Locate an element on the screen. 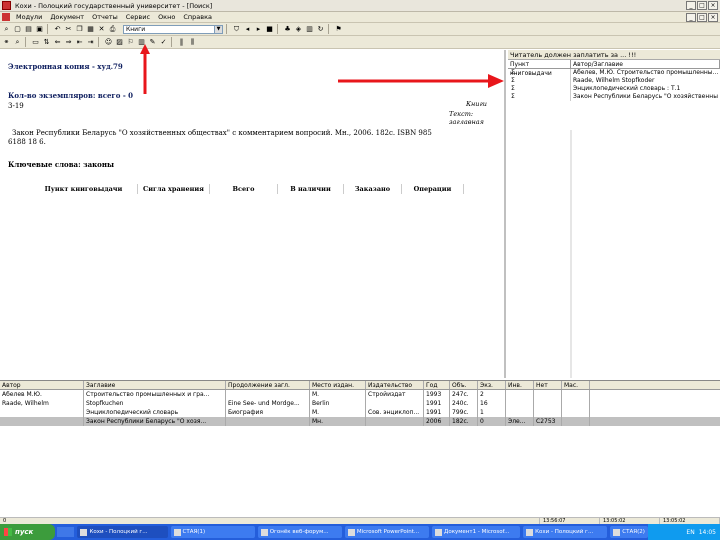 The height and width of the screenshot is (540, 720). book-icon: ▭ is located at coordinates (35, 42).